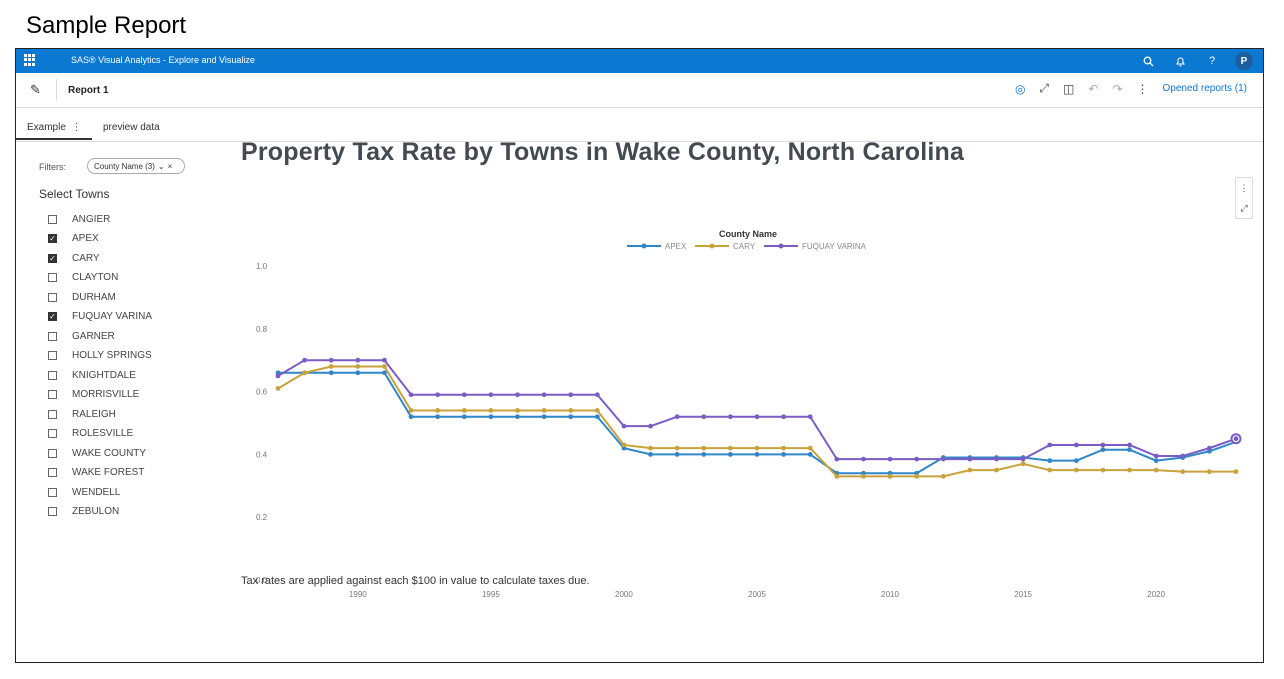 Image resolution: width=1284 pixels, height=679 pixels. Describe the element at coordinates (890, 594) in the screenshot. I see `x-tick-label: 2010` at that location.